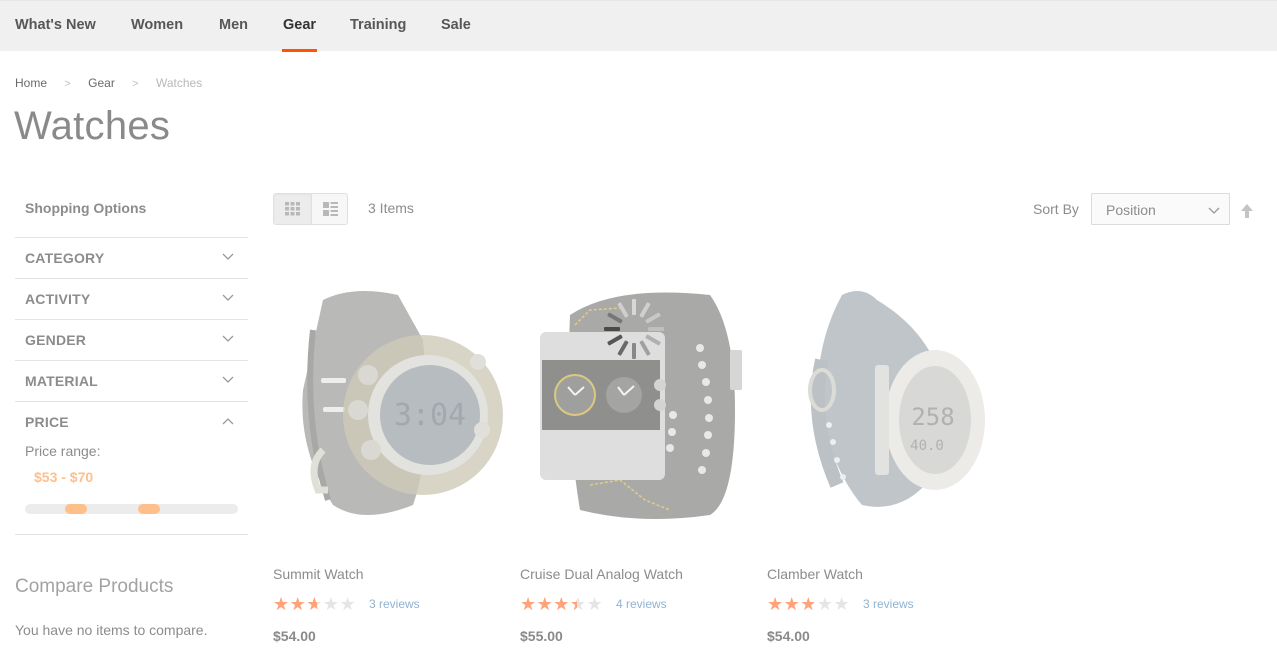 The image size is (1277, 654). Describe the element at coordinates (64, 477) in the screenshot. I see `price-range-value: $53 - $70` at that location.